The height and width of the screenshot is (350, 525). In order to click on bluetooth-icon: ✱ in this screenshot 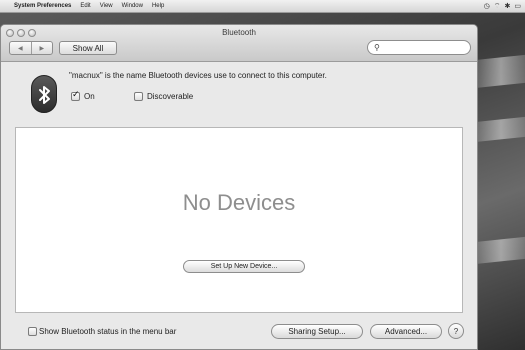, I will do `click(508, 6)`.